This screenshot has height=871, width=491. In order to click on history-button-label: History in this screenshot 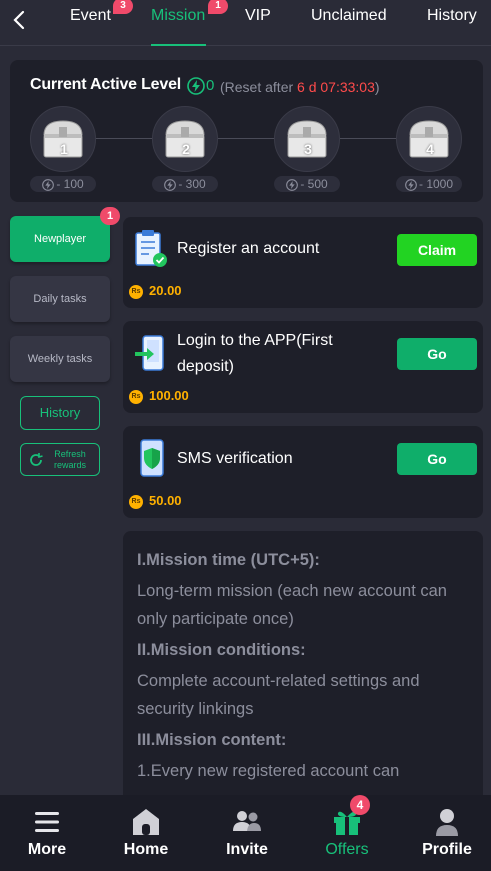, I will do `click(60, 412)`.